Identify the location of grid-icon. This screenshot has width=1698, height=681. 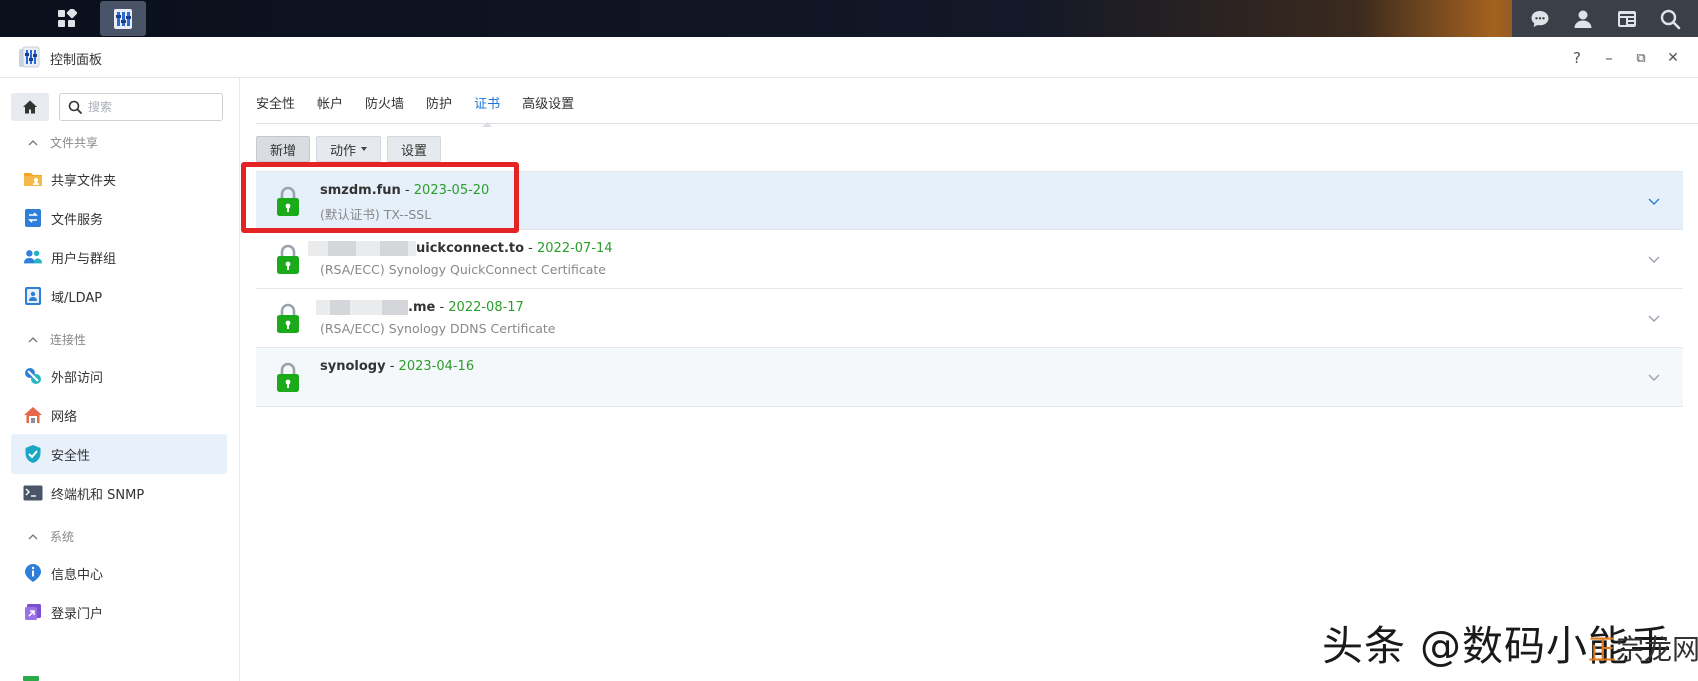
(67, 17).